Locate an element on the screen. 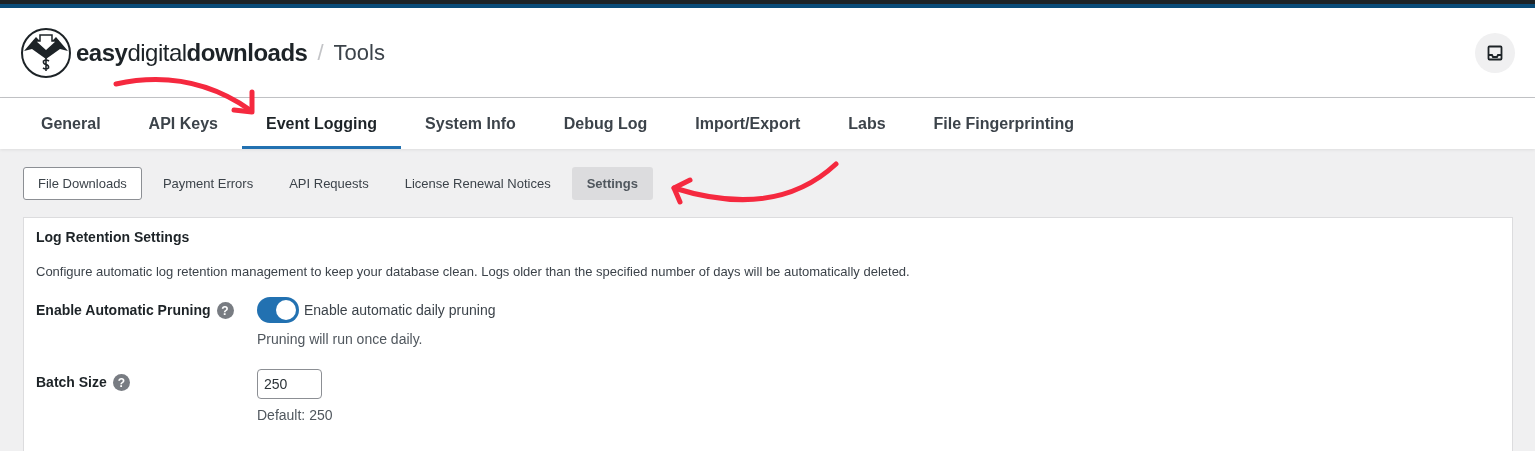 This screenshot has width=1535, height=451. batch-size-field: 250 is located at coordinates (289, 384).